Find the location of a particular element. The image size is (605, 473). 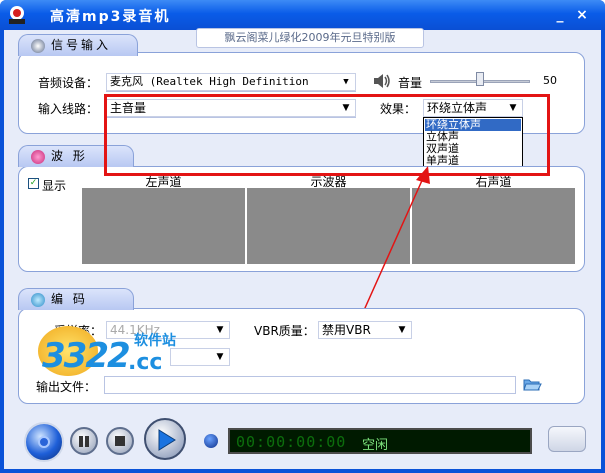

edition-banner: 飘云阁菜儿绿化2009年元旦特别版 is located at coordinates (310, 38).